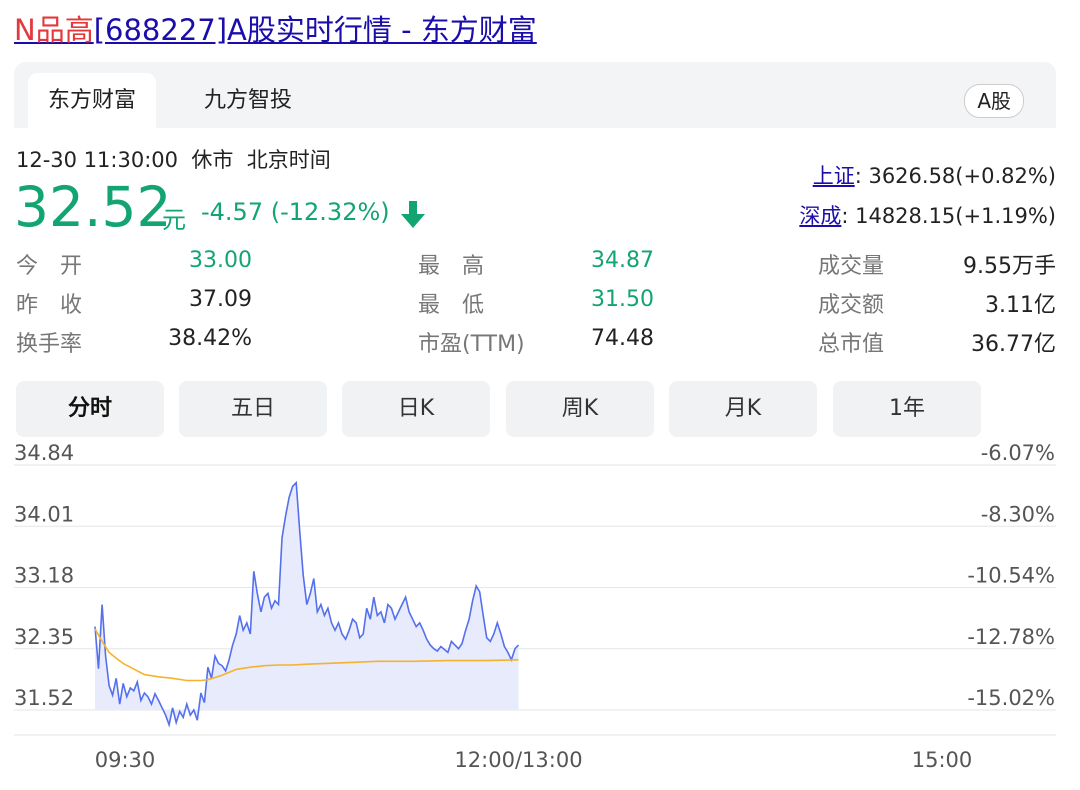 Image resolution: width=1080 pixels, height=790 pixels. I want to click on x-axis-labels: 09:30 12:00/13:00 15:00, so click(534, 760).